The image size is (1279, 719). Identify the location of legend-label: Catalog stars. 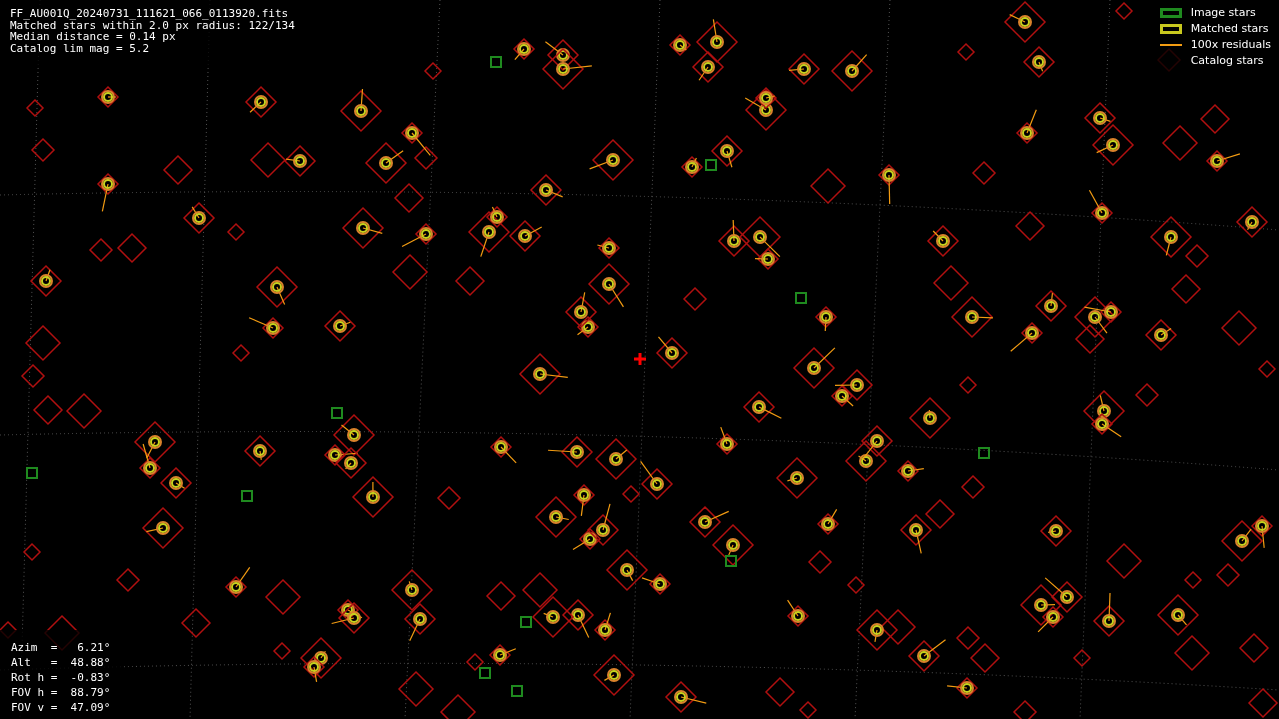
(1227, 60).